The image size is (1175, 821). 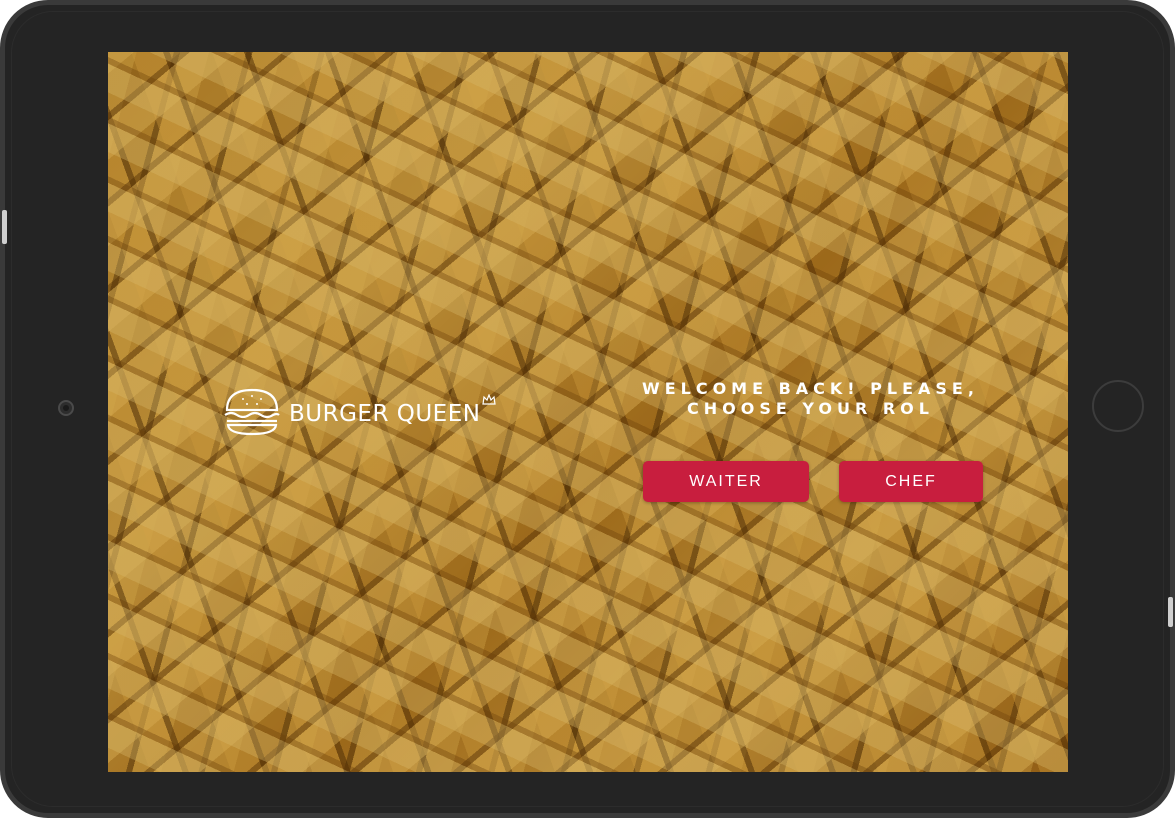 I want to click on welcome-message: WELCOME BACK! PLEASE, CHOOSE YOUR ROL, so click(x=810, y=398).